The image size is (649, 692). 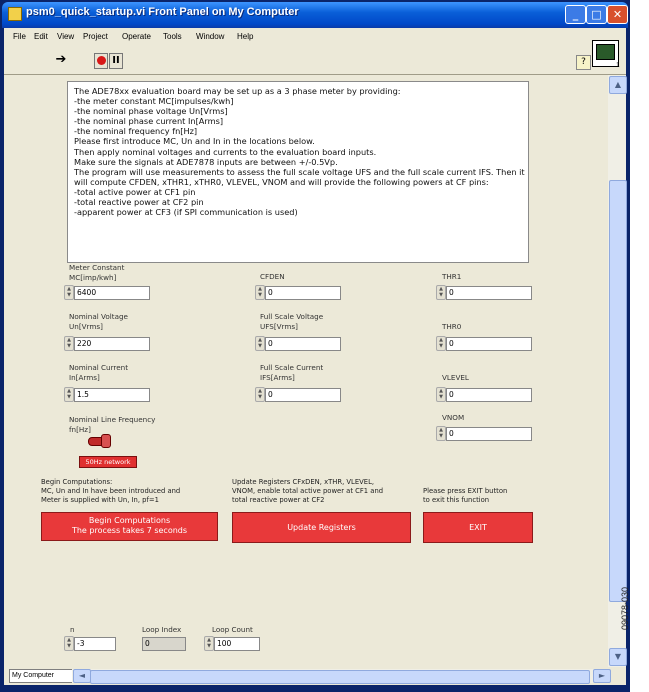 I want to click on context-help-icon: ?, so click(x=583, y=62).